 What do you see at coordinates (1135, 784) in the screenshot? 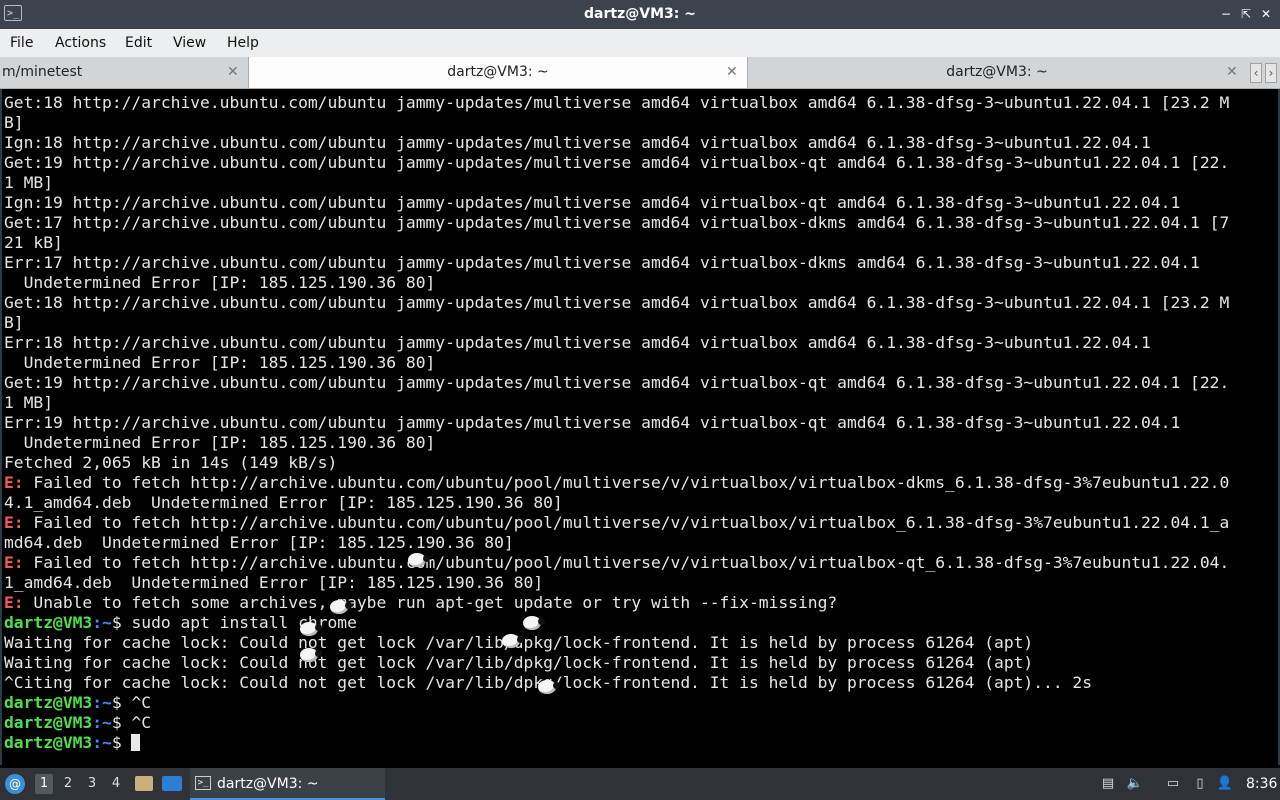
I see `volume-icon: 🔈` at bounding box center [1135, 784].